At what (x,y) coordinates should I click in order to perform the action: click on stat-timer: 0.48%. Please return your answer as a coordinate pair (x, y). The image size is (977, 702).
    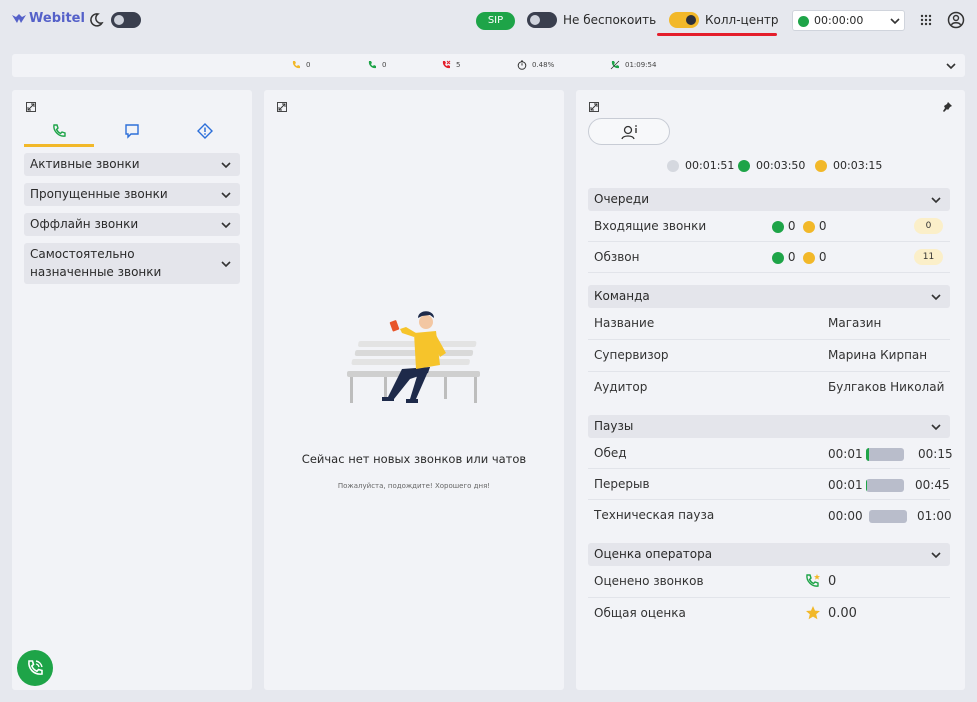
    Looking at the image, I should click on (535, 65).